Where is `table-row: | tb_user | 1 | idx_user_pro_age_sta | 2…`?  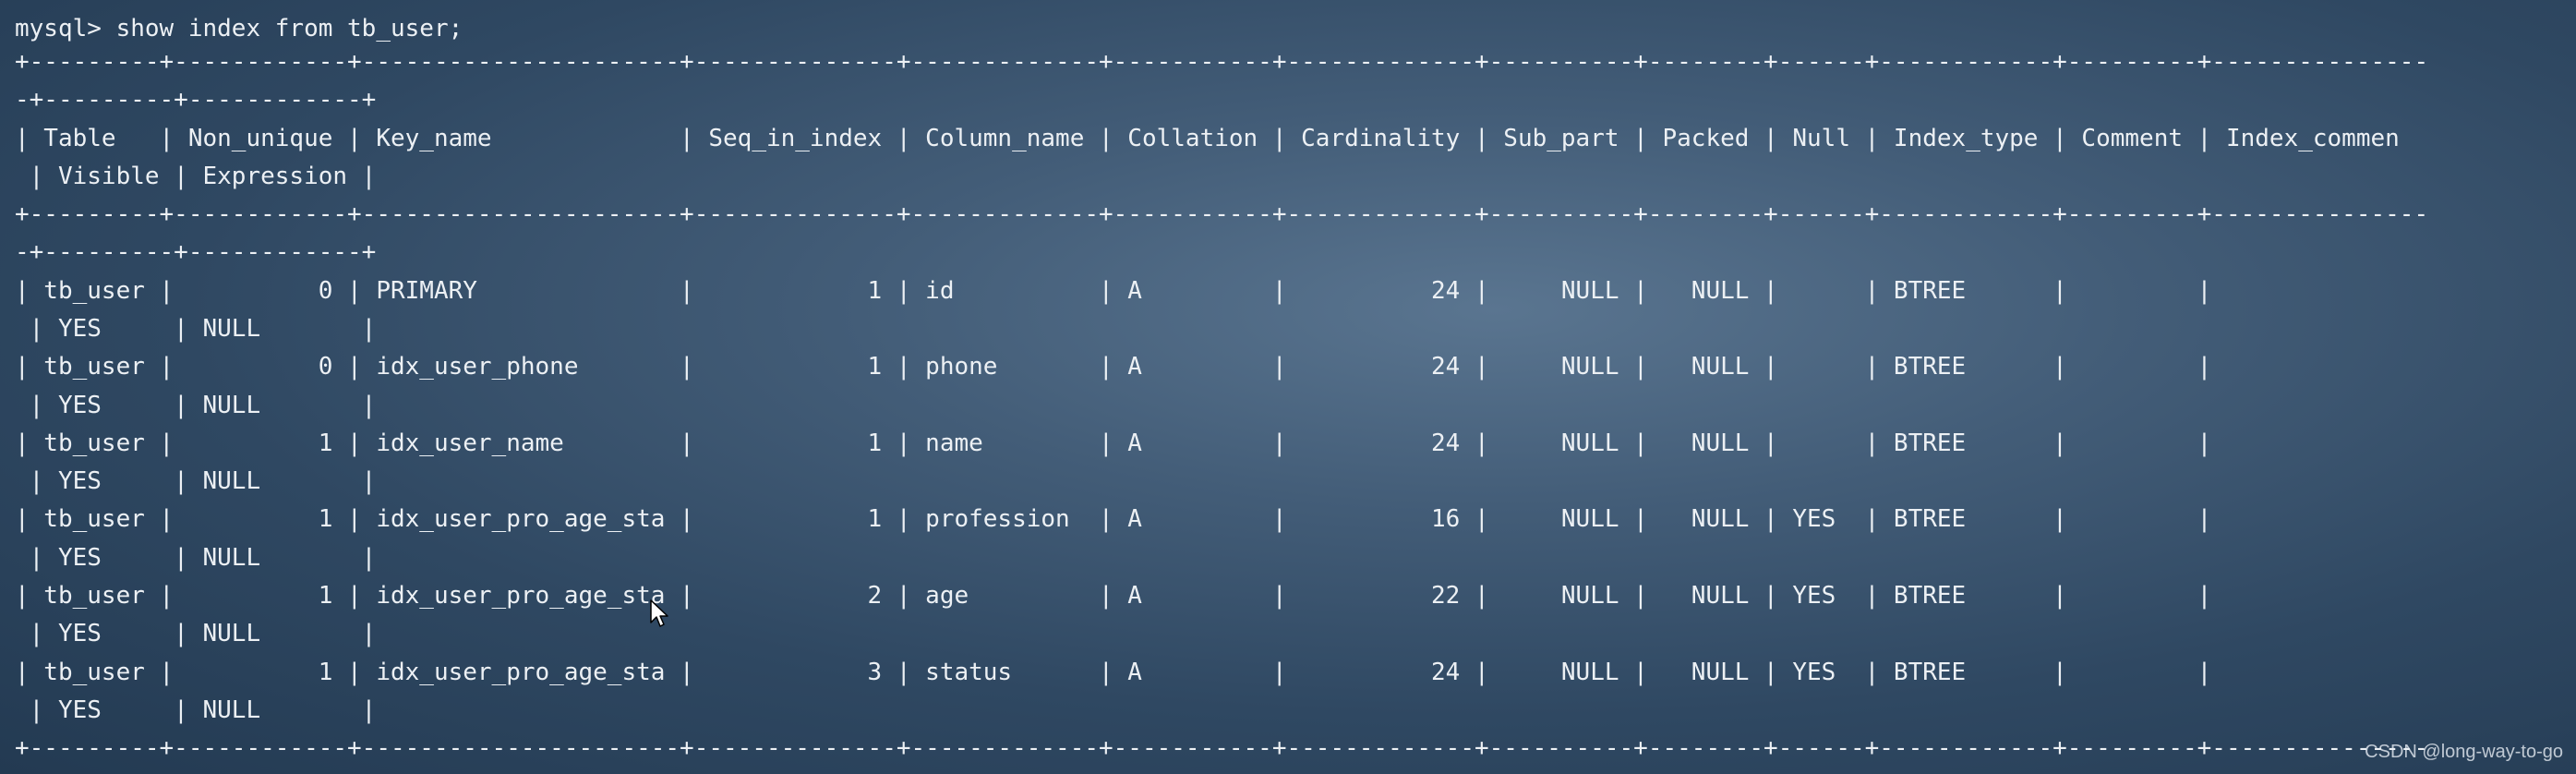 table-row: | tb_user | 1 | idx_user_pro_age_sta | 2… is located at coordinates (1113, 596).